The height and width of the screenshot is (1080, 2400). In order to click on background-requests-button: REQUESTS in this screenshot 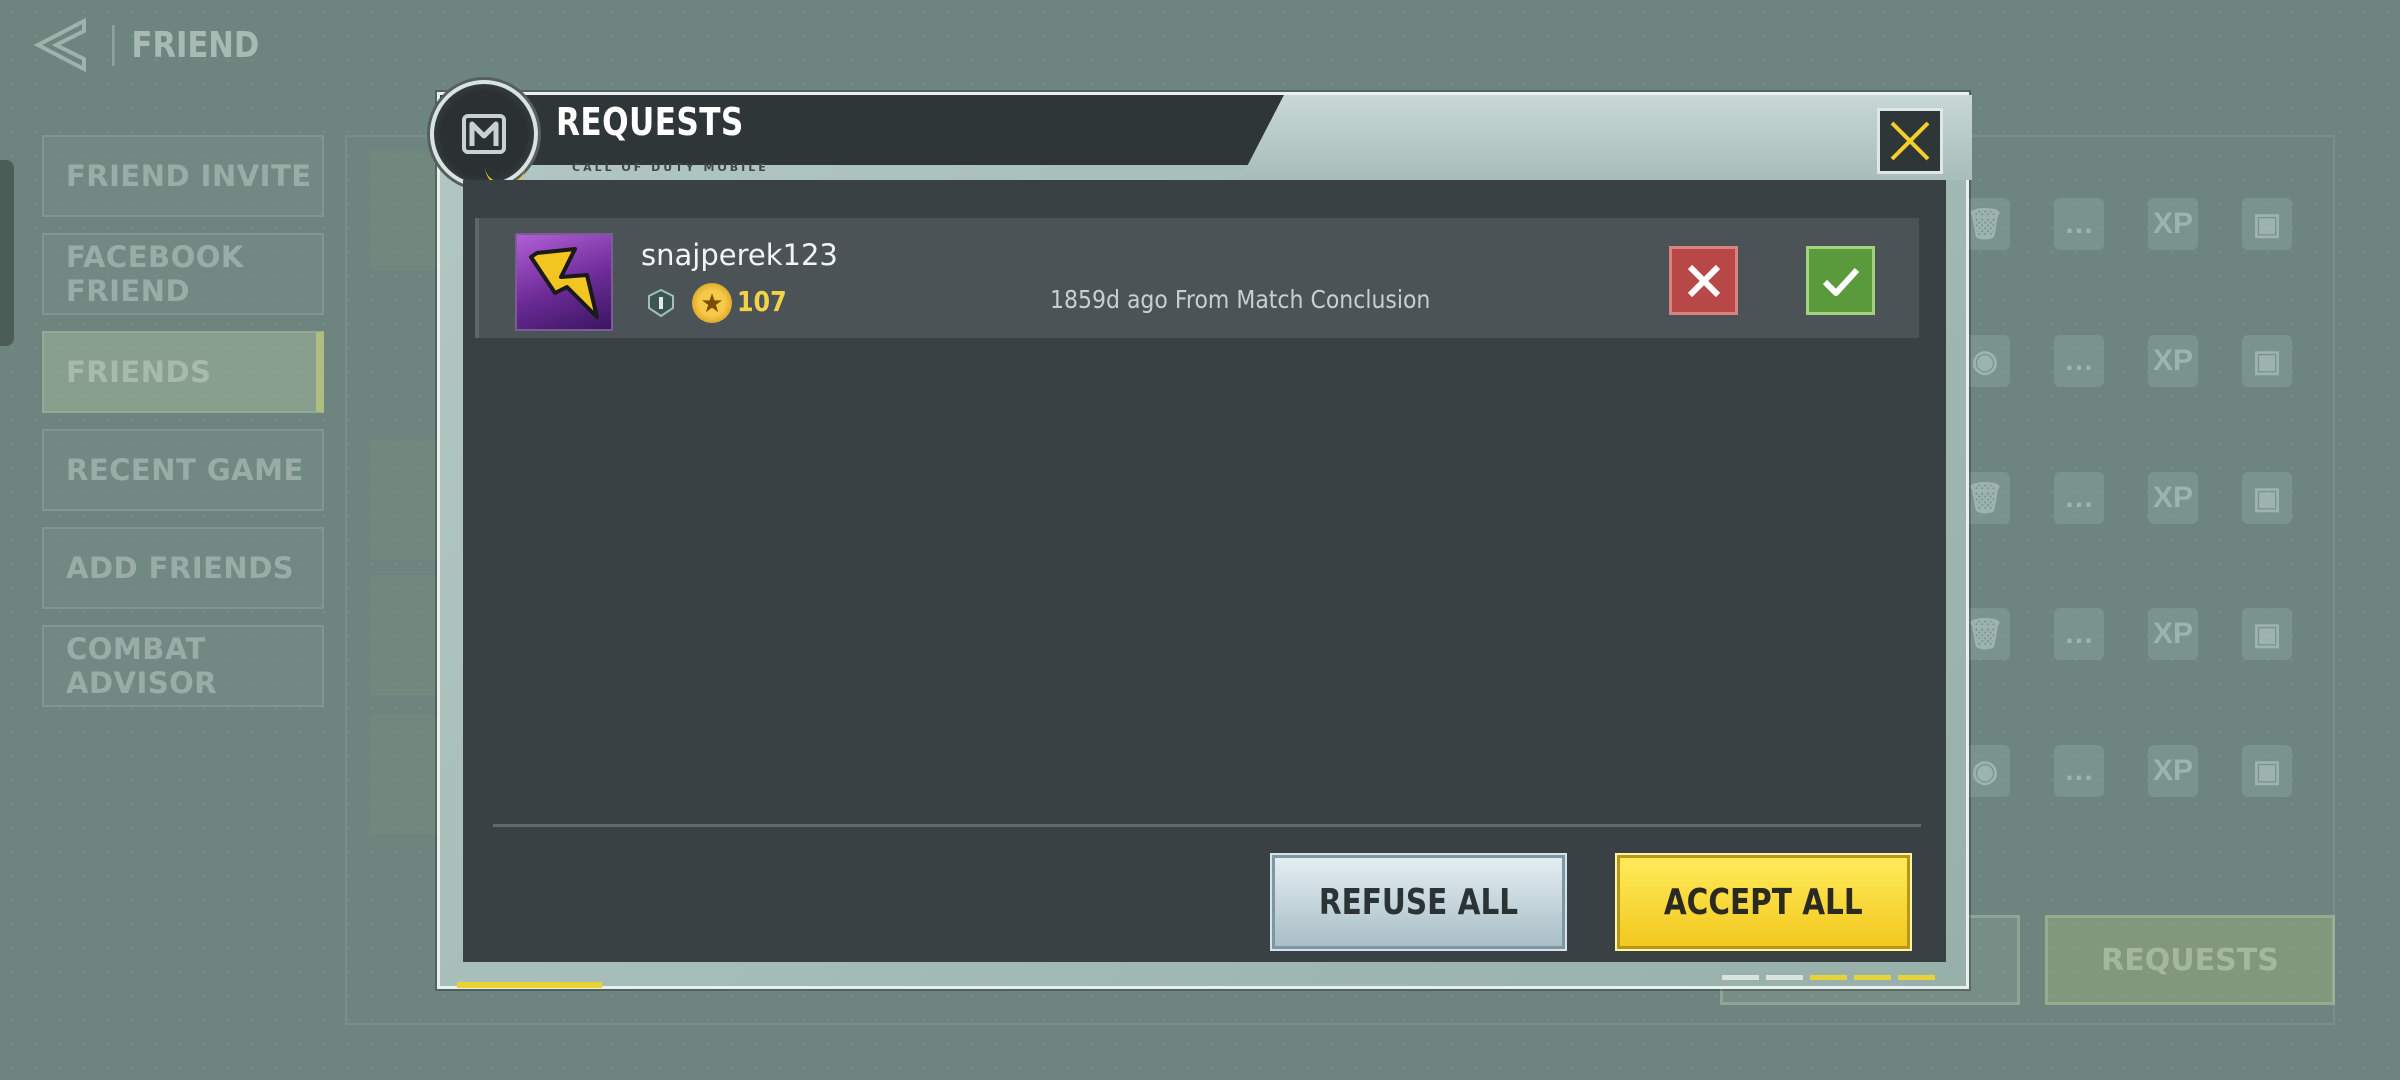, I will do `click(2190, 960)`.